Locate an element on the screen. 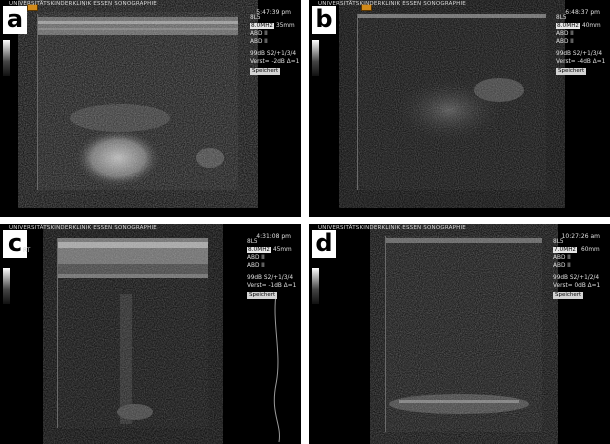 The image size is (610, 444). depth-label: 60mm is located at coordinates (590, 250).